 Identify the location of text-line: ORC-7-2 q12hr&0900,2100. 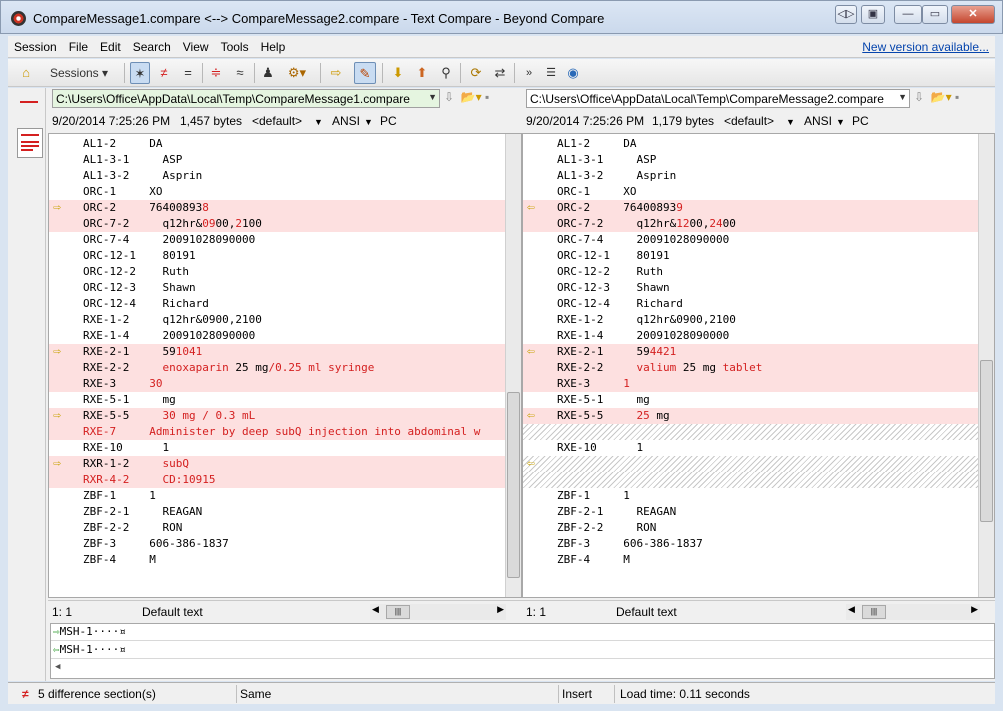
(285, 224).